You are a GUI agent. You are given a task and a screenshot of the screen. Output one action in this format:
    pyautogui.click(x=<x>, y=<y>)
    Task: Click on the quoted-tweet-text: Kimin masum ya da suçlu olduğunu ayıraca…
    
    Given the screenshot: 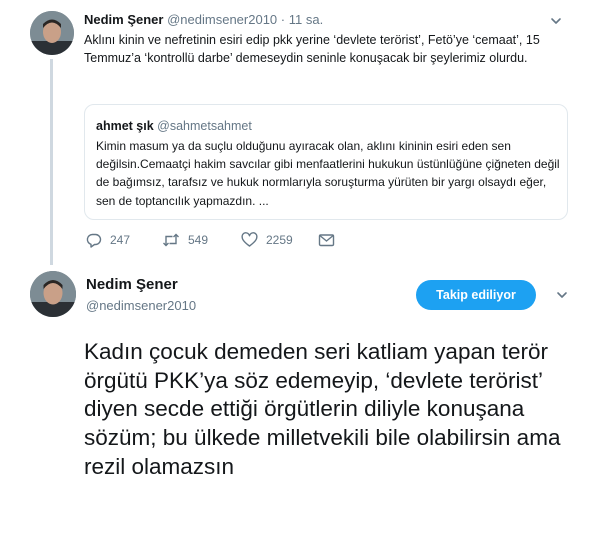 What is the action you would take?
    pyautogui.click(x=328, y=173)
    